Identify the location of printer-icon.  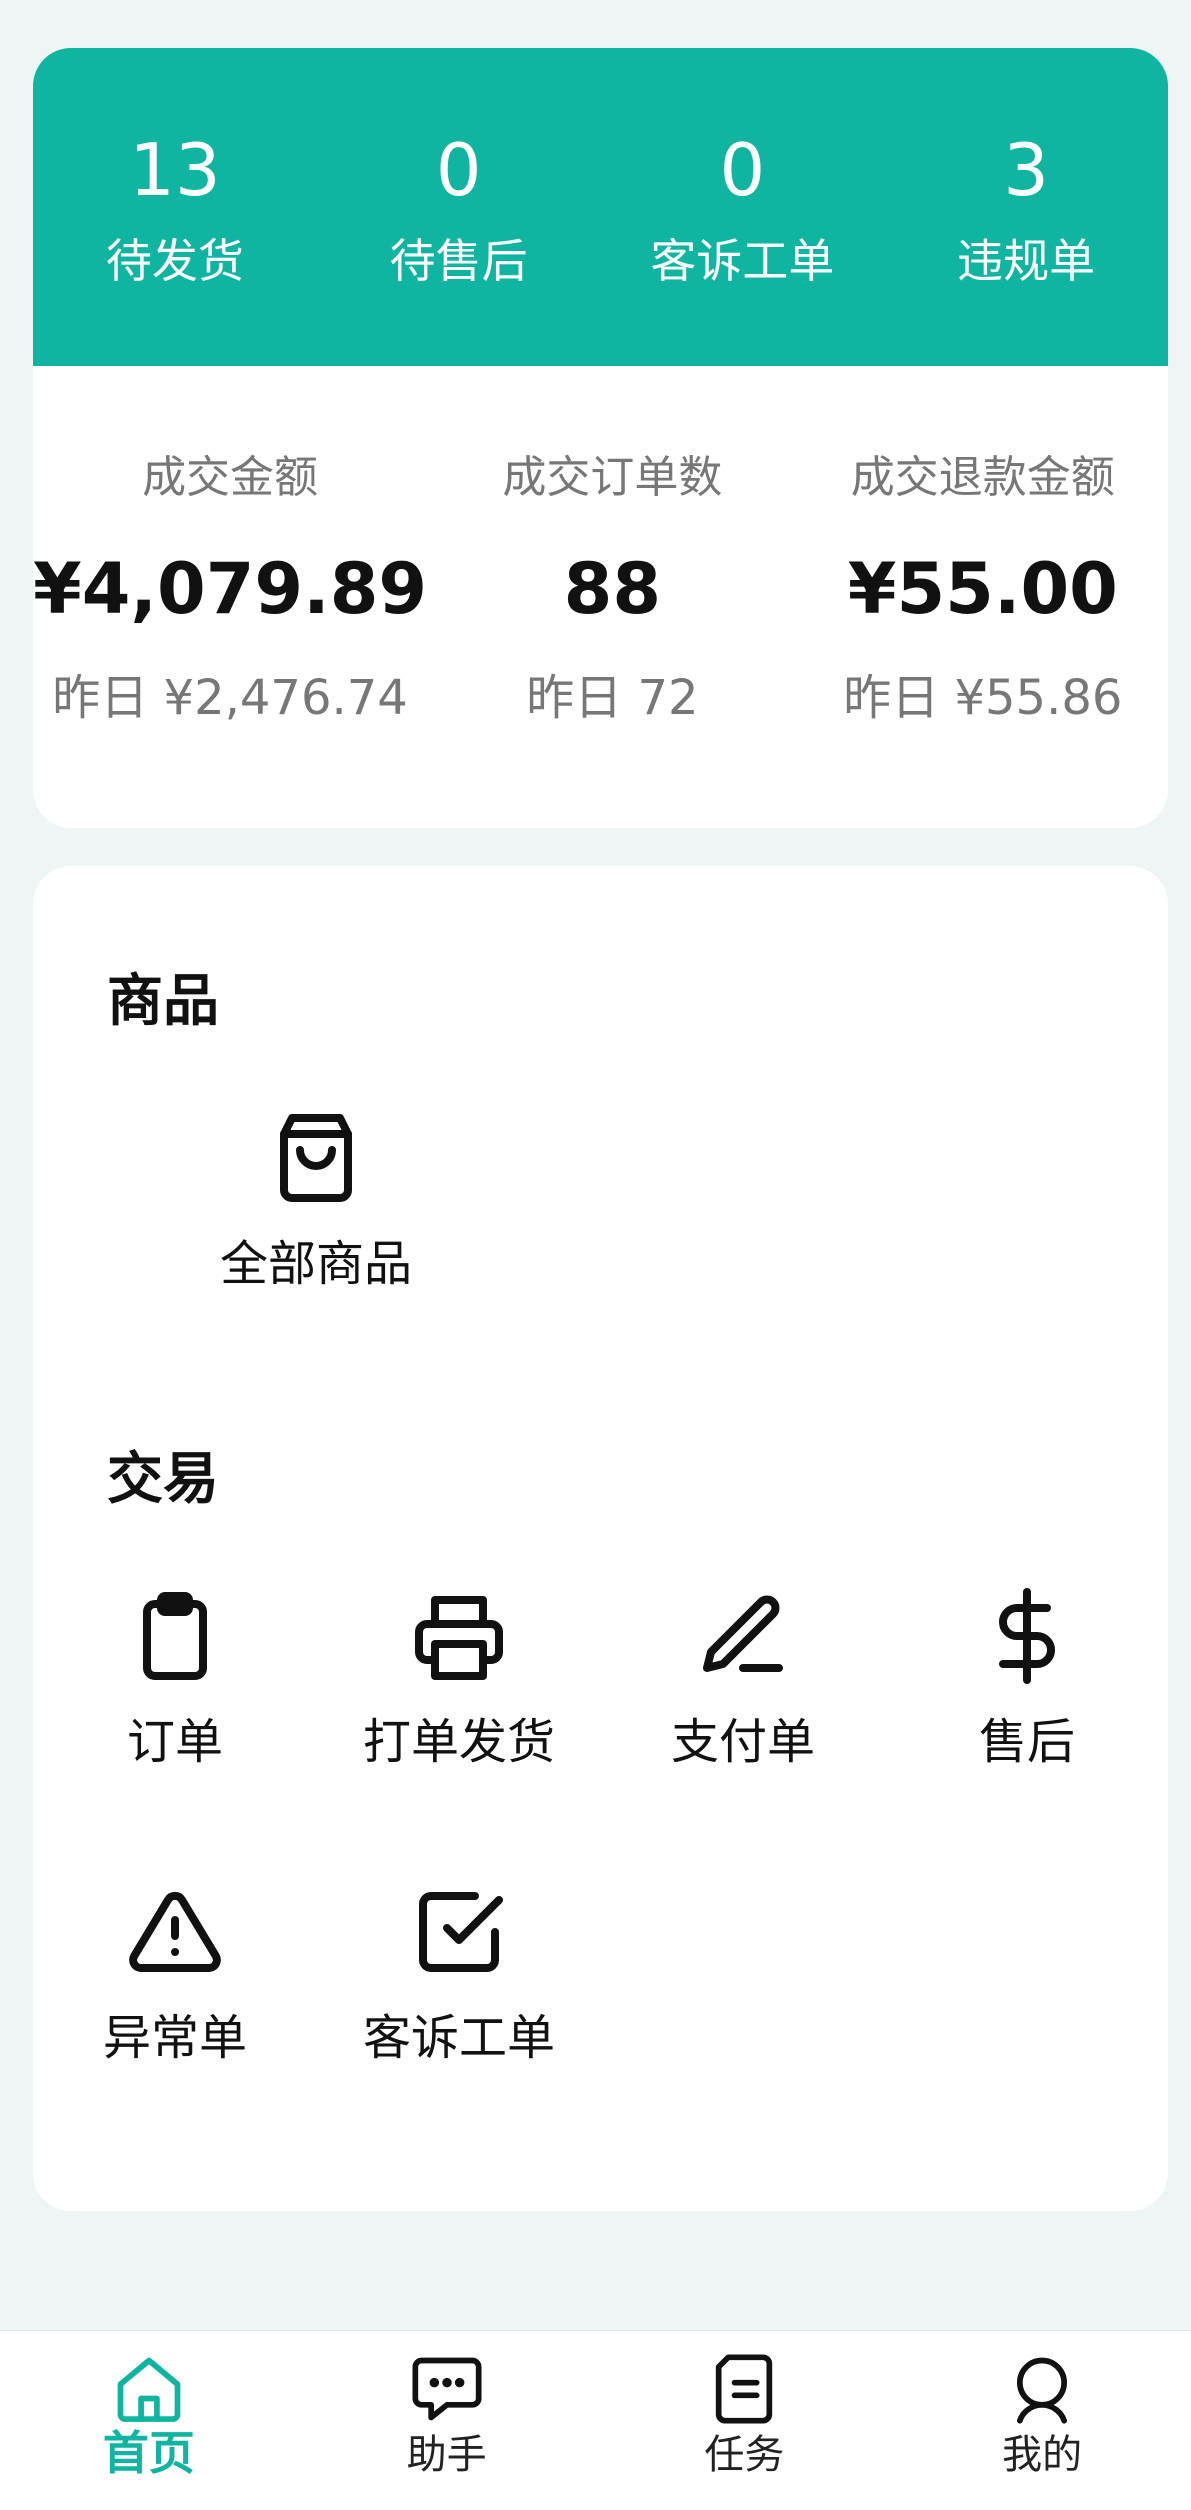
(459, 1636).